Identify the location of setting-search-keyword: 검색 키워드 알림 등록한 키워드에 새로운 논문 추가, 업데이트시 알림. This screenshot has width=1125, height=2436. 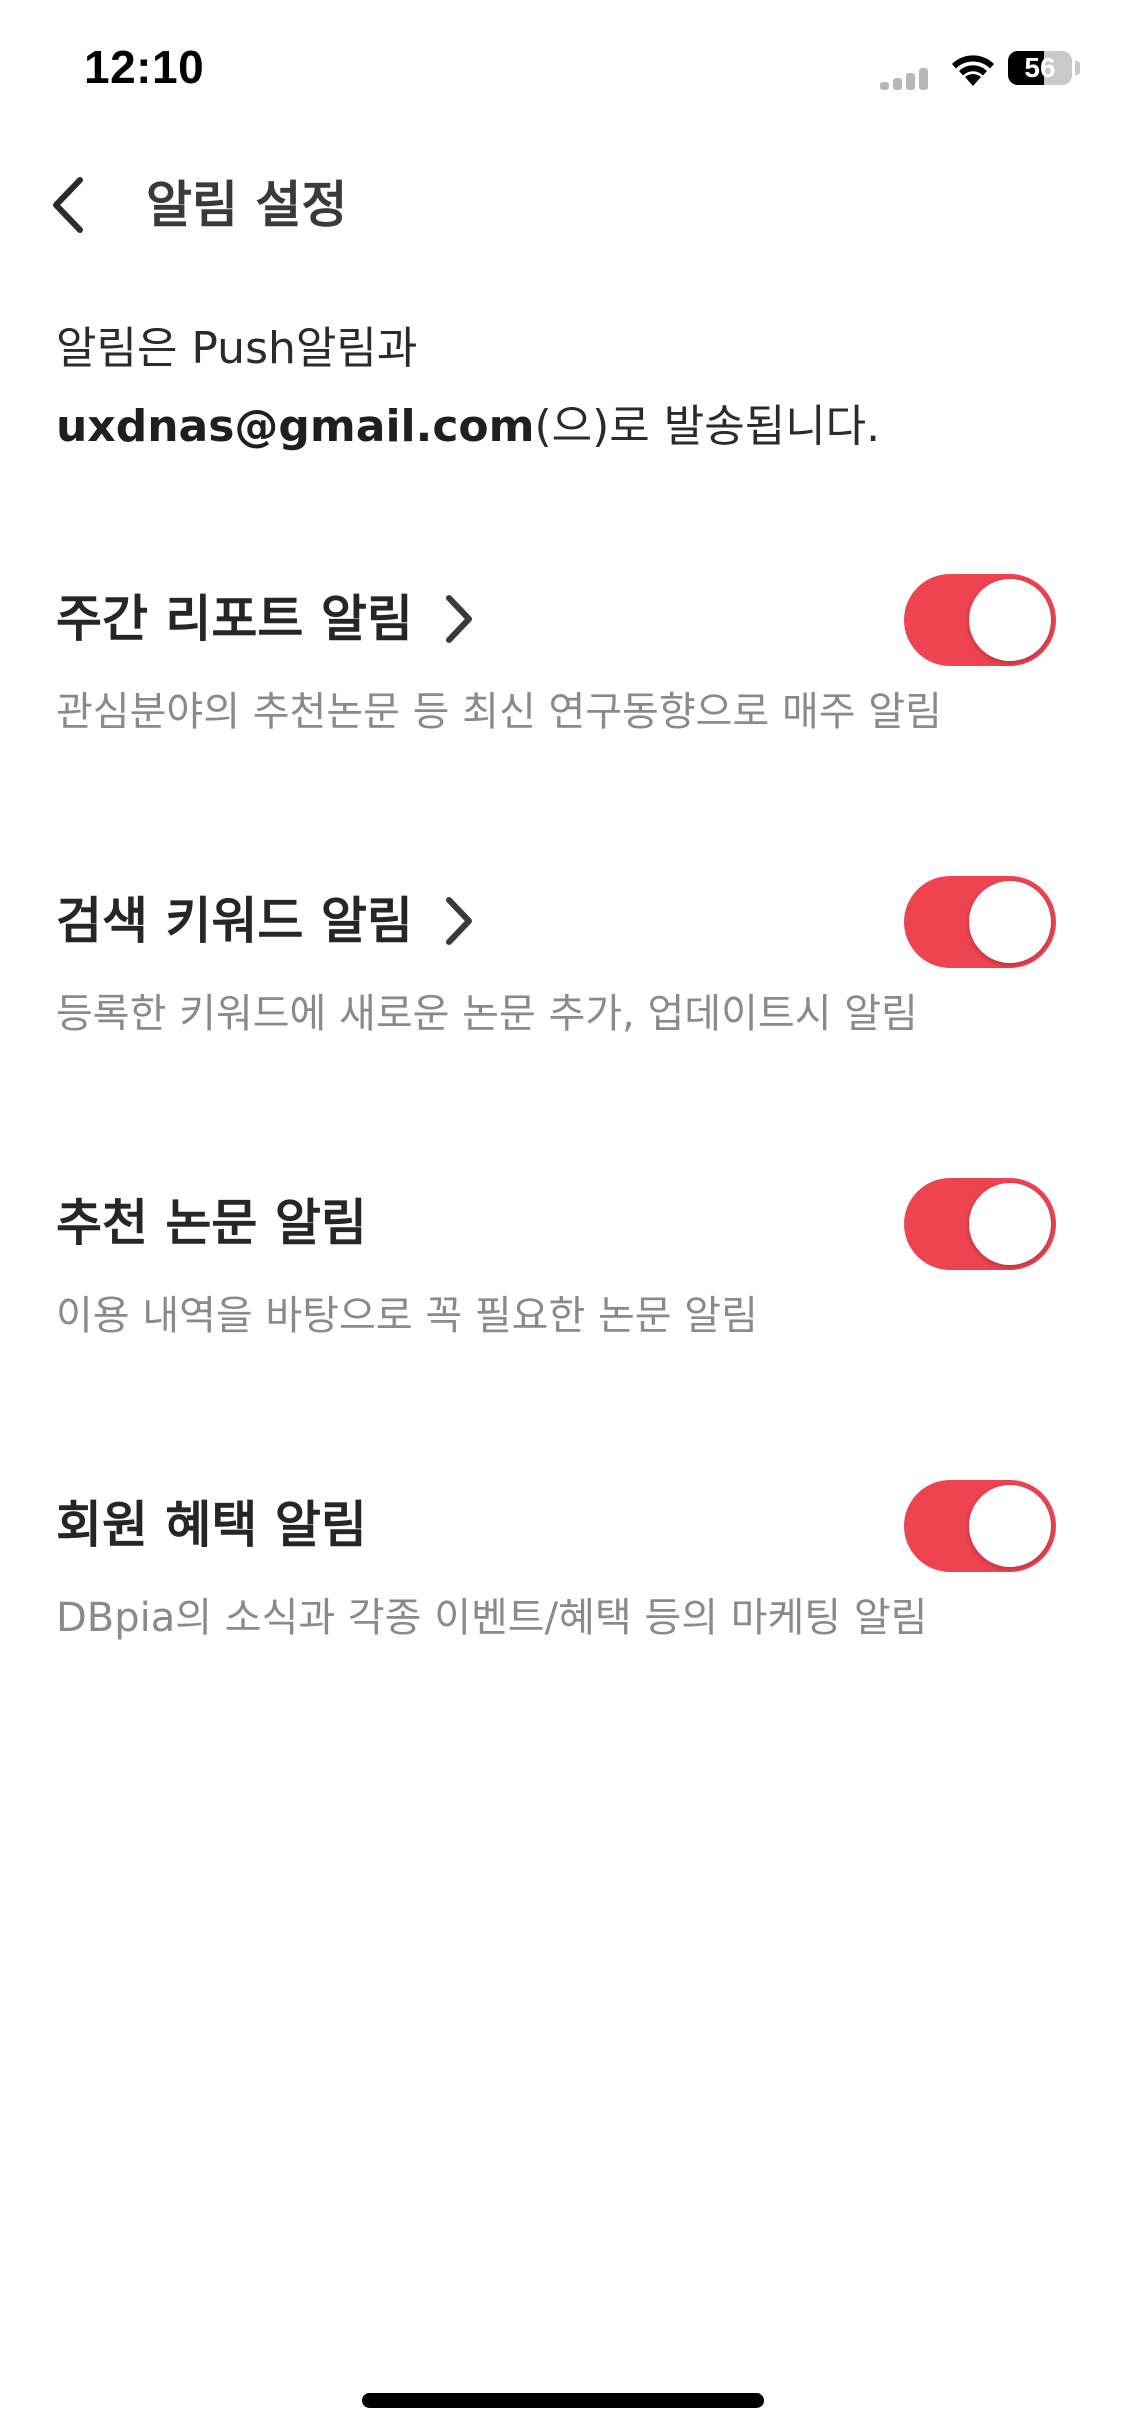
(562, 991).